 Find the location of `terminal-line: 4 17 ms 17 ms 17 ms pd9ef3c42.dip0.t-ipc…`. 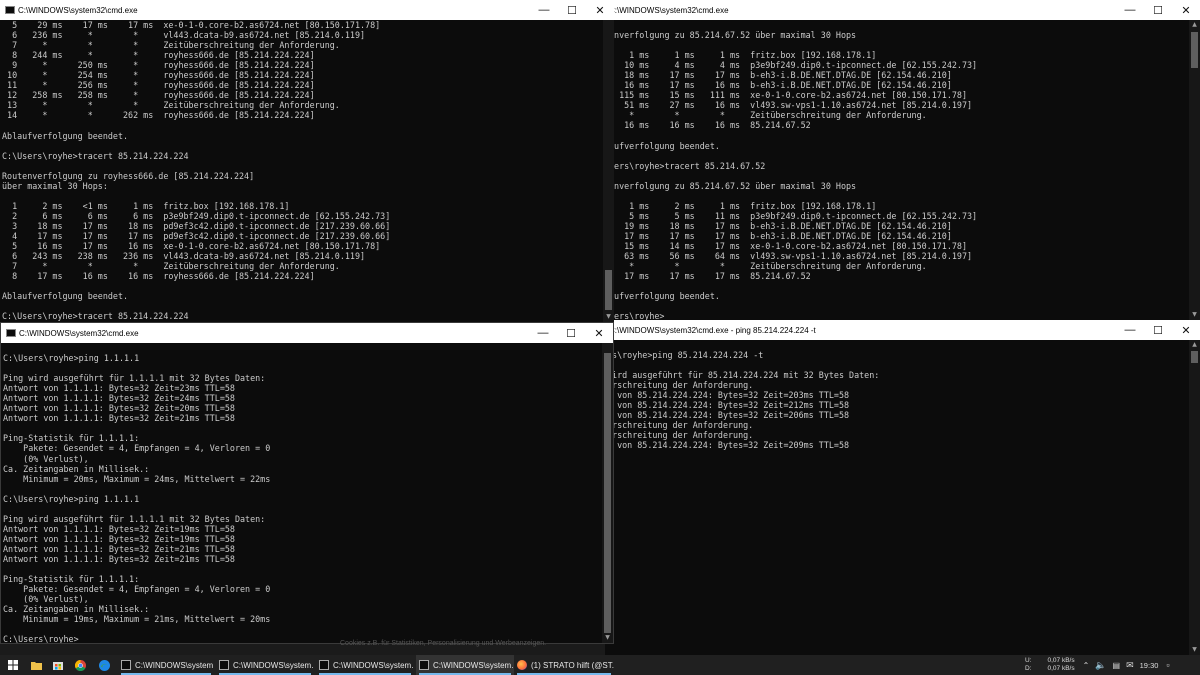

terminal-line: 4 17 ms 17 ms 17 ms pd9ef3c42.dip0.t-ipc… is located at coordinates (196, 235).